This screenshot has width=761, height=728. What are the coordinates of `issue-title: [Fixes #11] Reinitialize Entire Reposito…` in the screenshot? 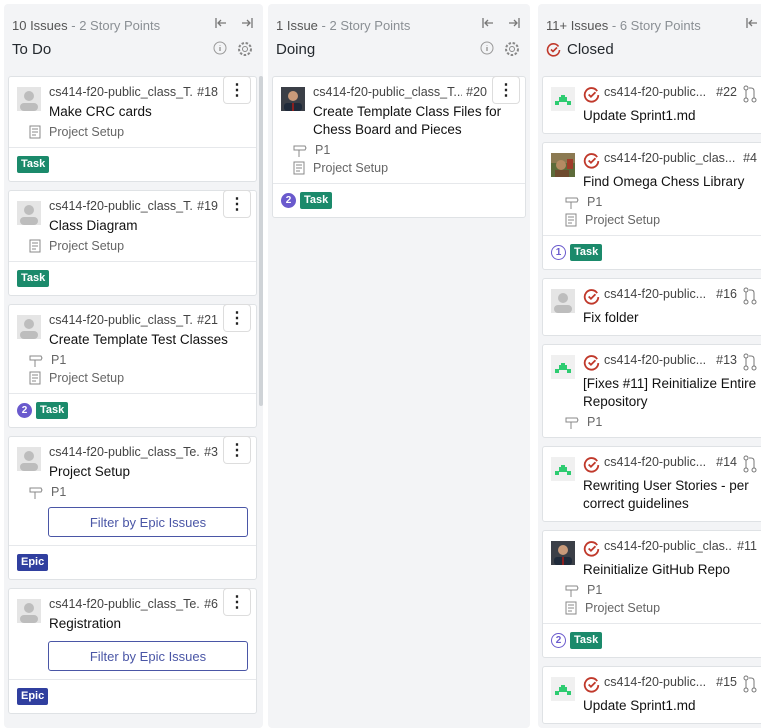 It's located at (670, 393).